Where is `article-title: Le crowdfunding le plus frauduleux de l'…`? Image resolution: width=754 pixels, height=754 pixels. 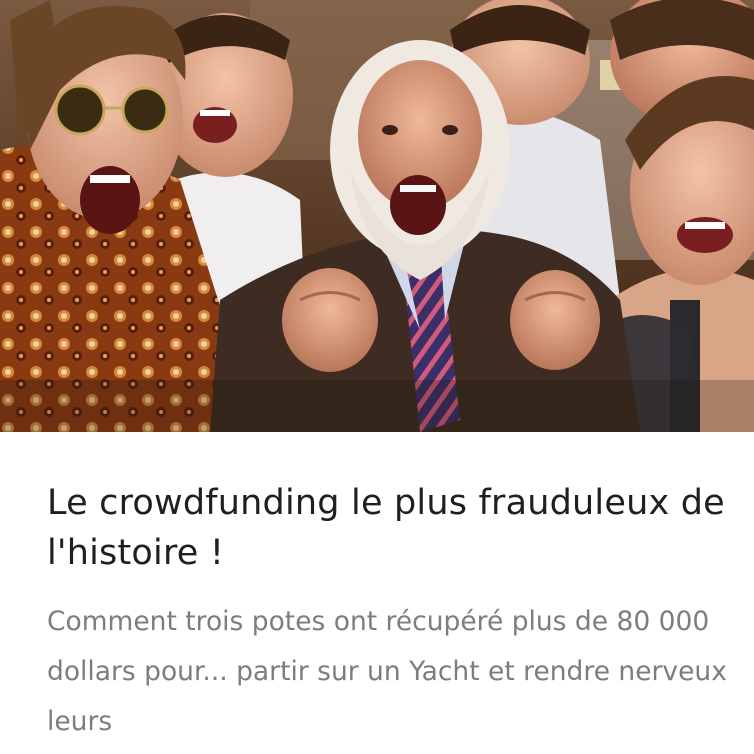
article-title: Le crowdfunding le plus frauduleux de l'… is located at coordinates (387, 528).